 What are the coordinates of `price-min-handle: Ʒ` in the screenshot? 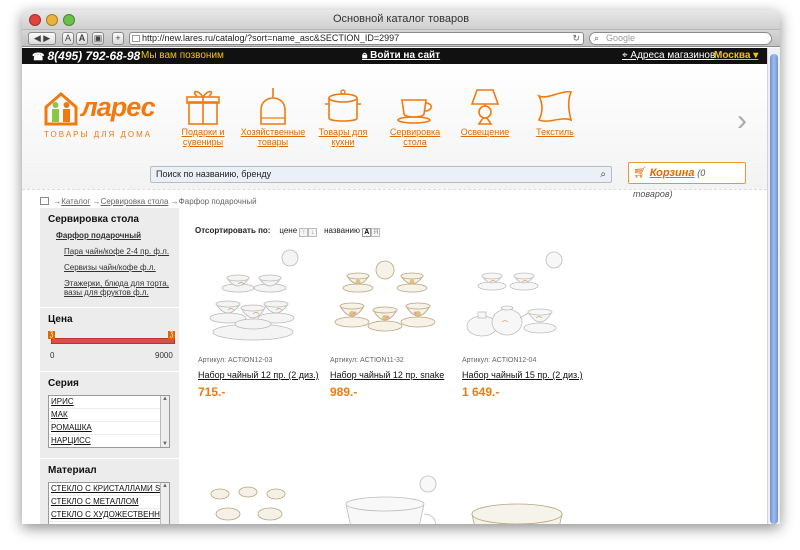 It's located at (51, 335).